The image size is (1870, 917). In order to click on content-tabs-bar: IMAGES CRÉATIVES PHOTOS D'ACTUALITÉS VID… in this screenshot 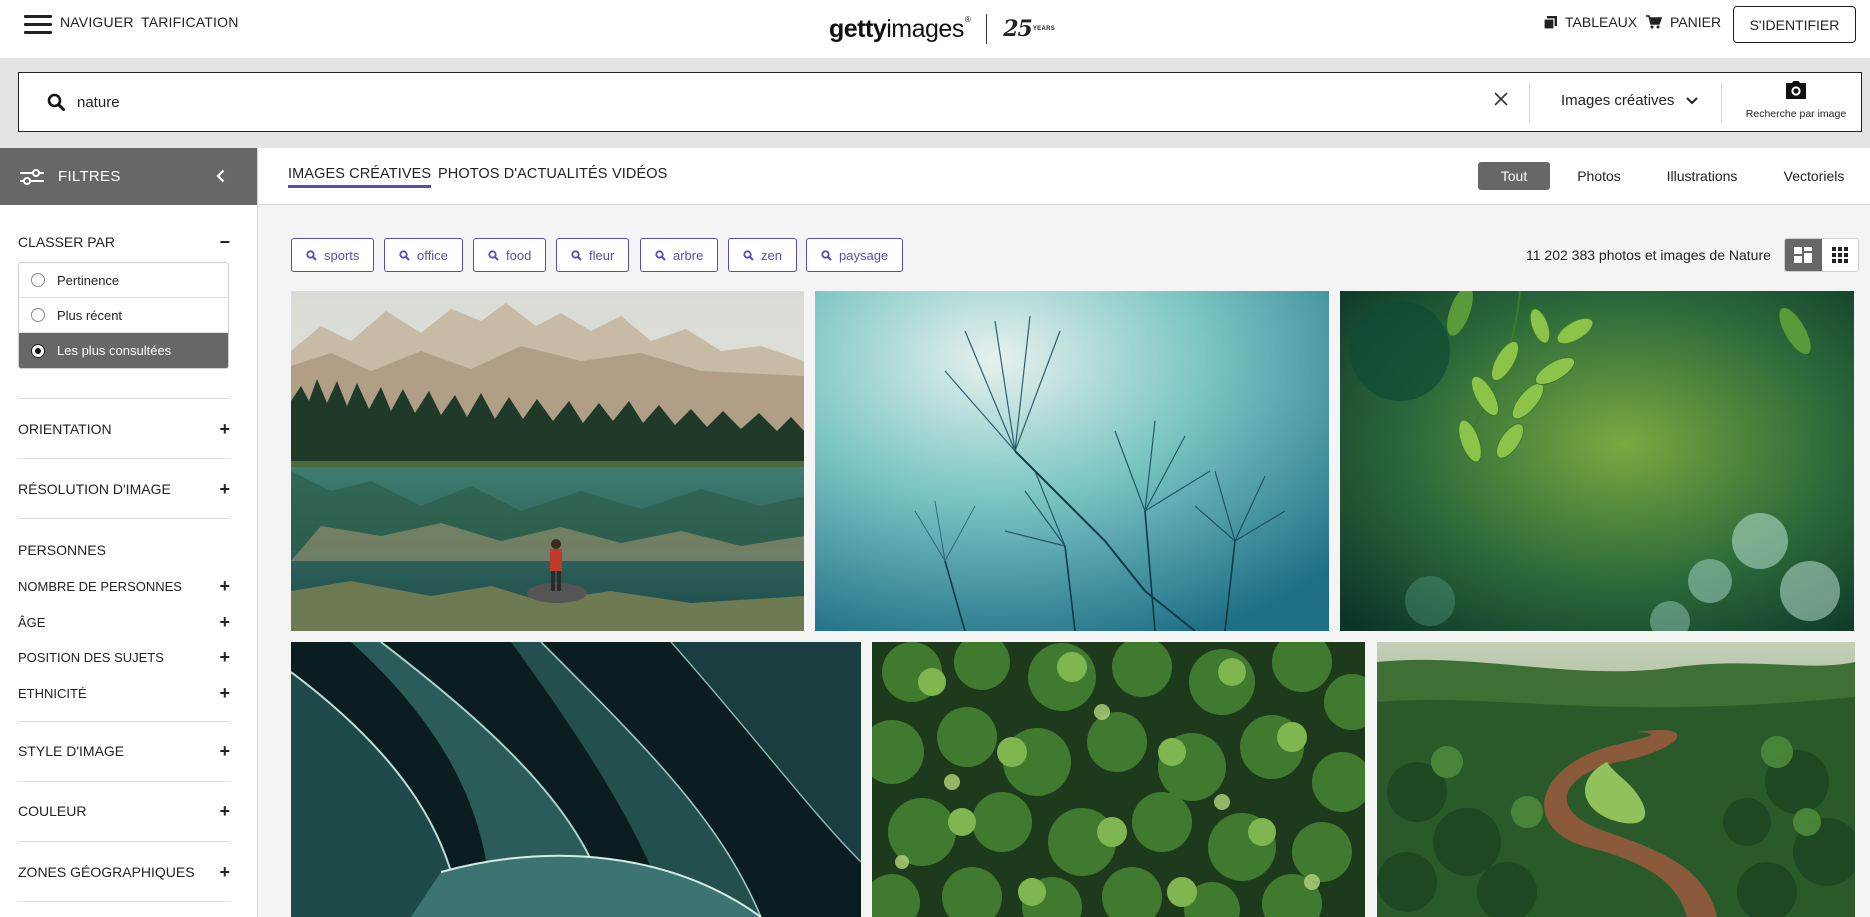, I will do `click(1064, 176)`.